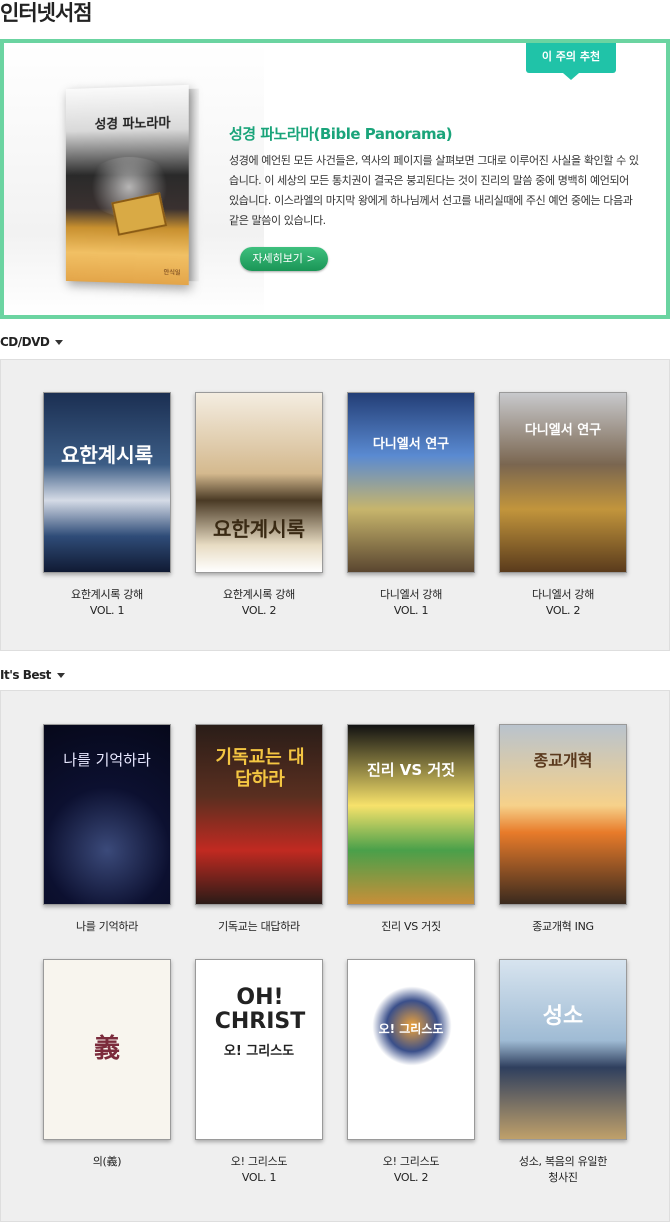  What do you see at coordinates (284, 259) in the screenshot?
I see `view-details-button: 자세히보기 >` at bounding box center [284, 259].